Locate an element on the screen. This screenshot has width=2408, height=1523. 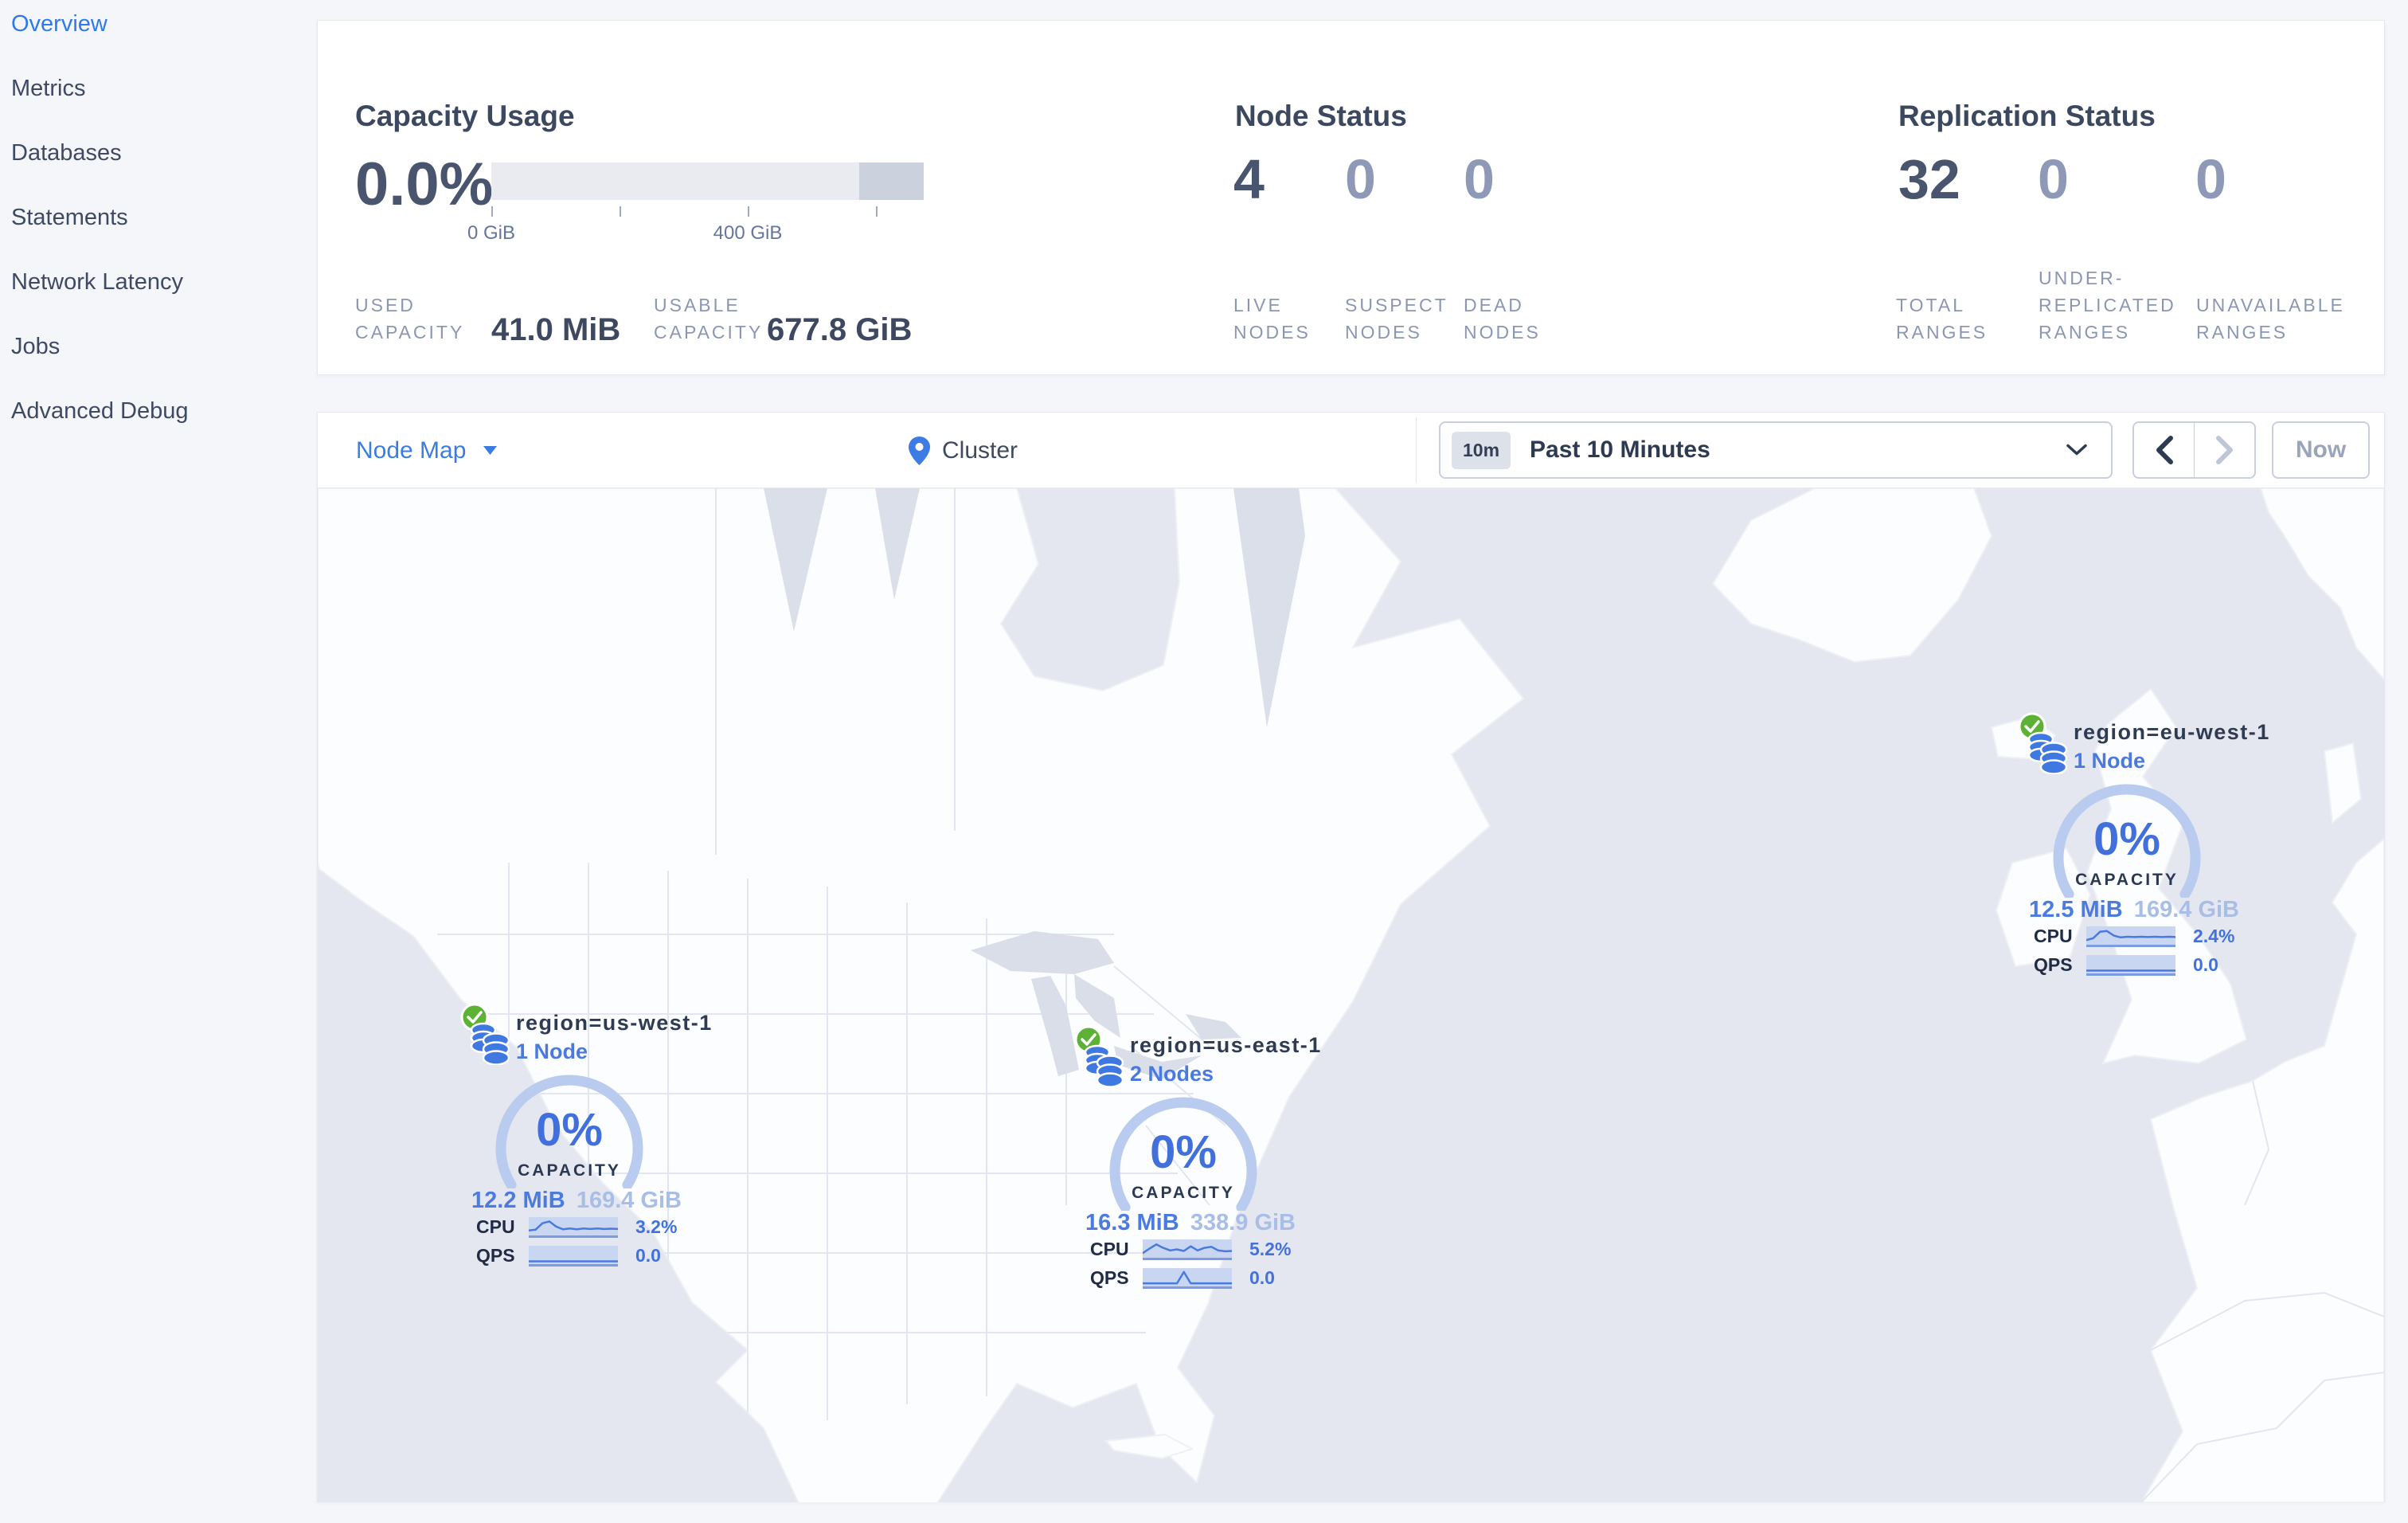
cpu-value: 2.4% is located at coordinates (2214, 936).